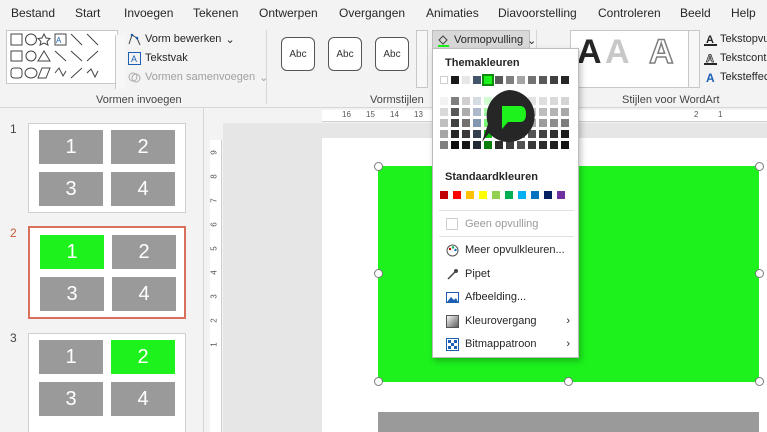  Describe the element at coordinates (33, 13) in the screenshot. I see `tab-bestand: Bestand` at that location.